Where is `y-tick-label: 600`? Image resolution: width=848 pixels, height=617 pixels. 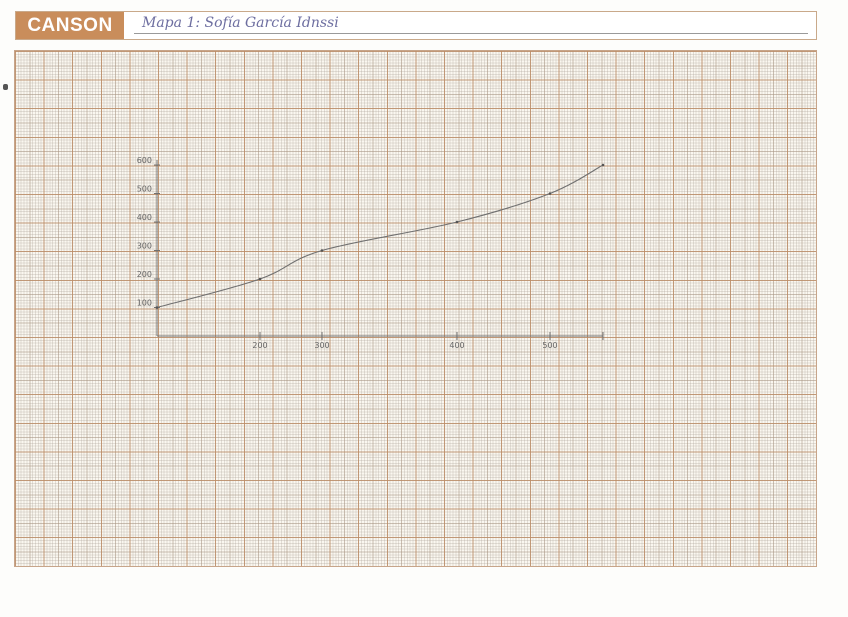
y-tick-label: 600 is located at coordinates (144, 160).